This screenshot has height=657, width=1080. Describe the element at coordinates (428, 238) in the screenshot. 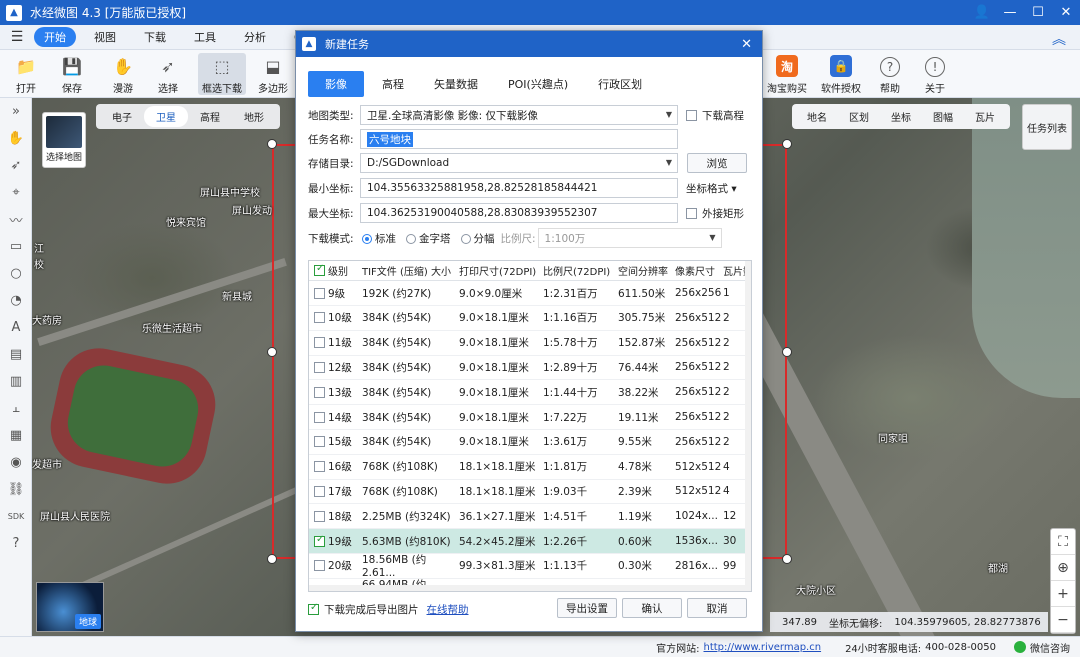

I see `mode-pyramid-radio: 金字塔` at that location.